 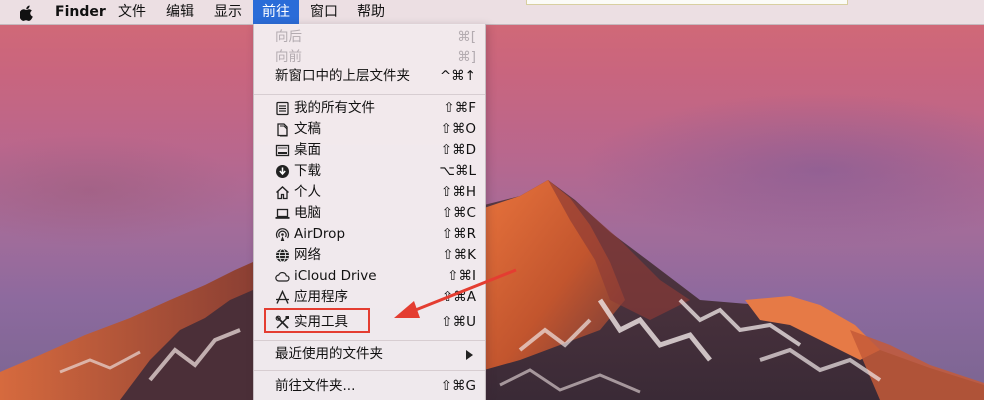 What do you see at coordinates (282, 130) in the screenshot?
I see `documents-icon` at bounding box center [282, 130].